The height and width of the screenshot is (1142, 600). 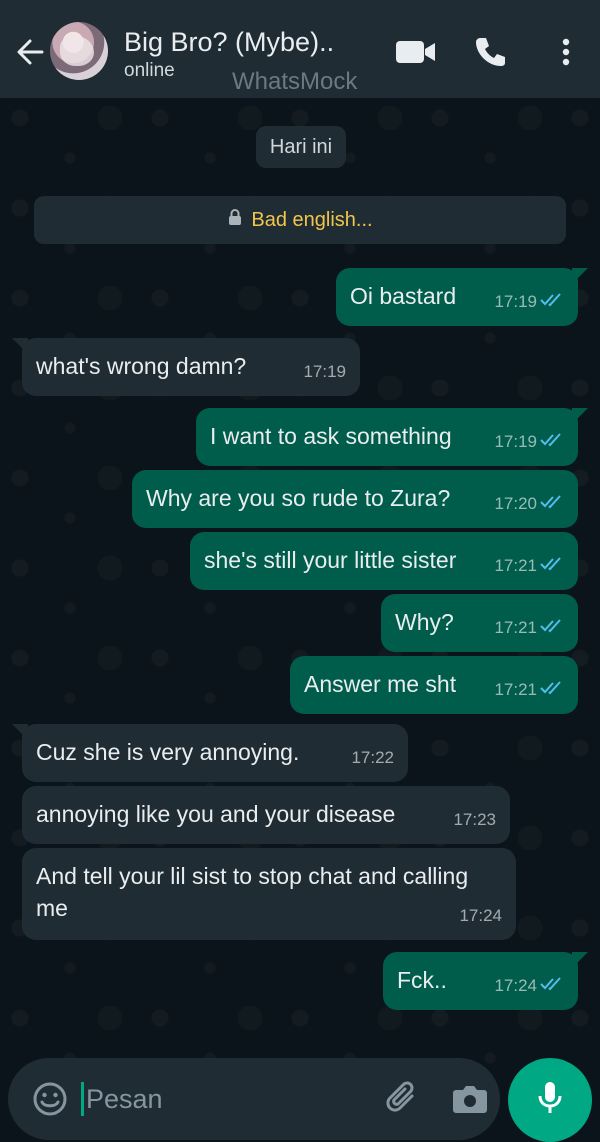 What do you see at coordinates (380, 684) in the screenshot?
I see `message-text: Answer me sht` at bounding box center [380, 684].